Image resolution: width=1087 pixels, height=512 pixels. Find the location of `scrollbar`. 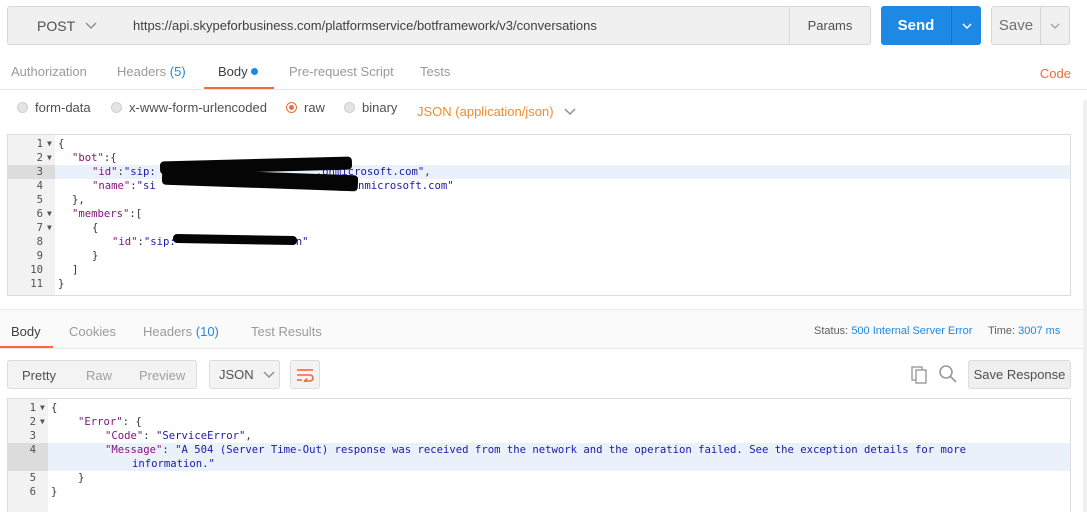

scrollbar is located at coordinates (1085, 306).